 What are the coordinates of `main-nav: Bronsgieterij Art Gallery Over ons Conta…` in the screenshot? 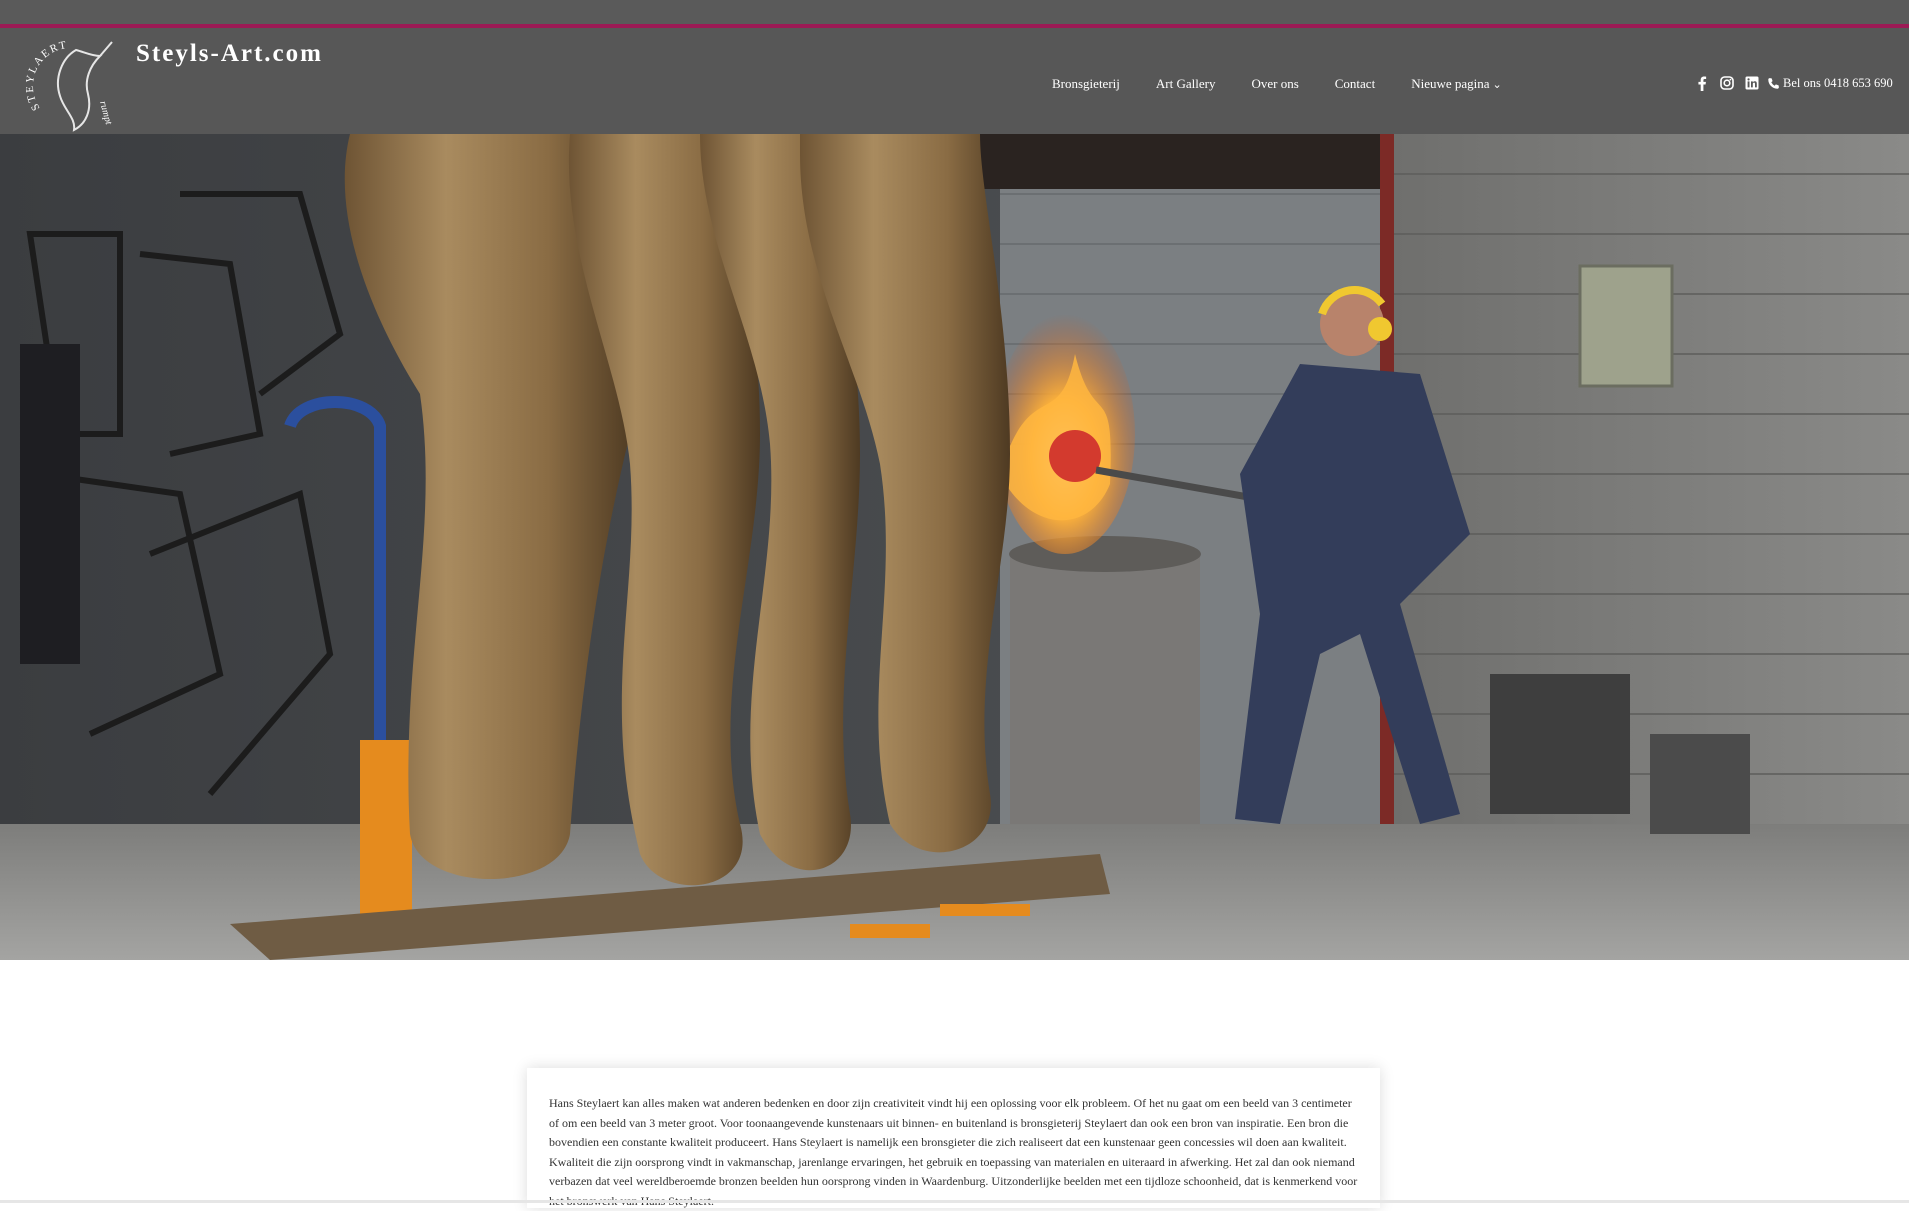 It's located at (1295, 84).